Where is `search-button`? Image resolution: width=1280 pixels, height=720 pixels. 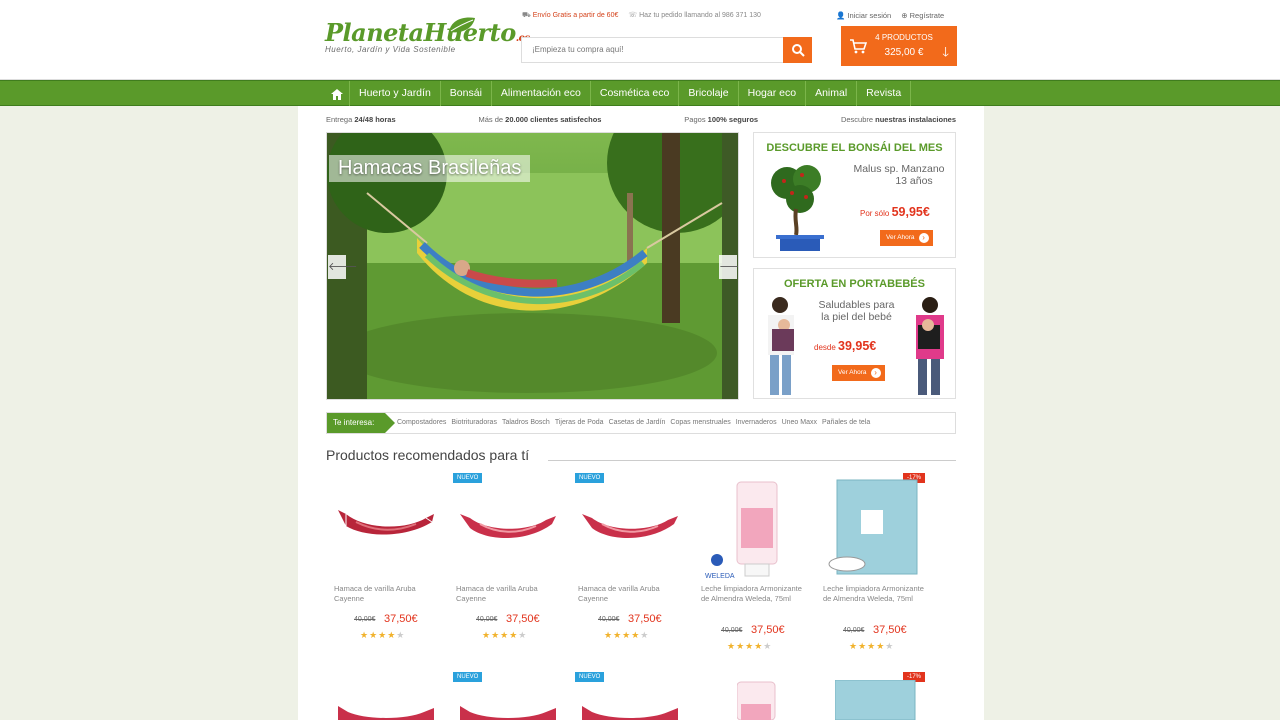
search-button is located at coordinates (797, 50).